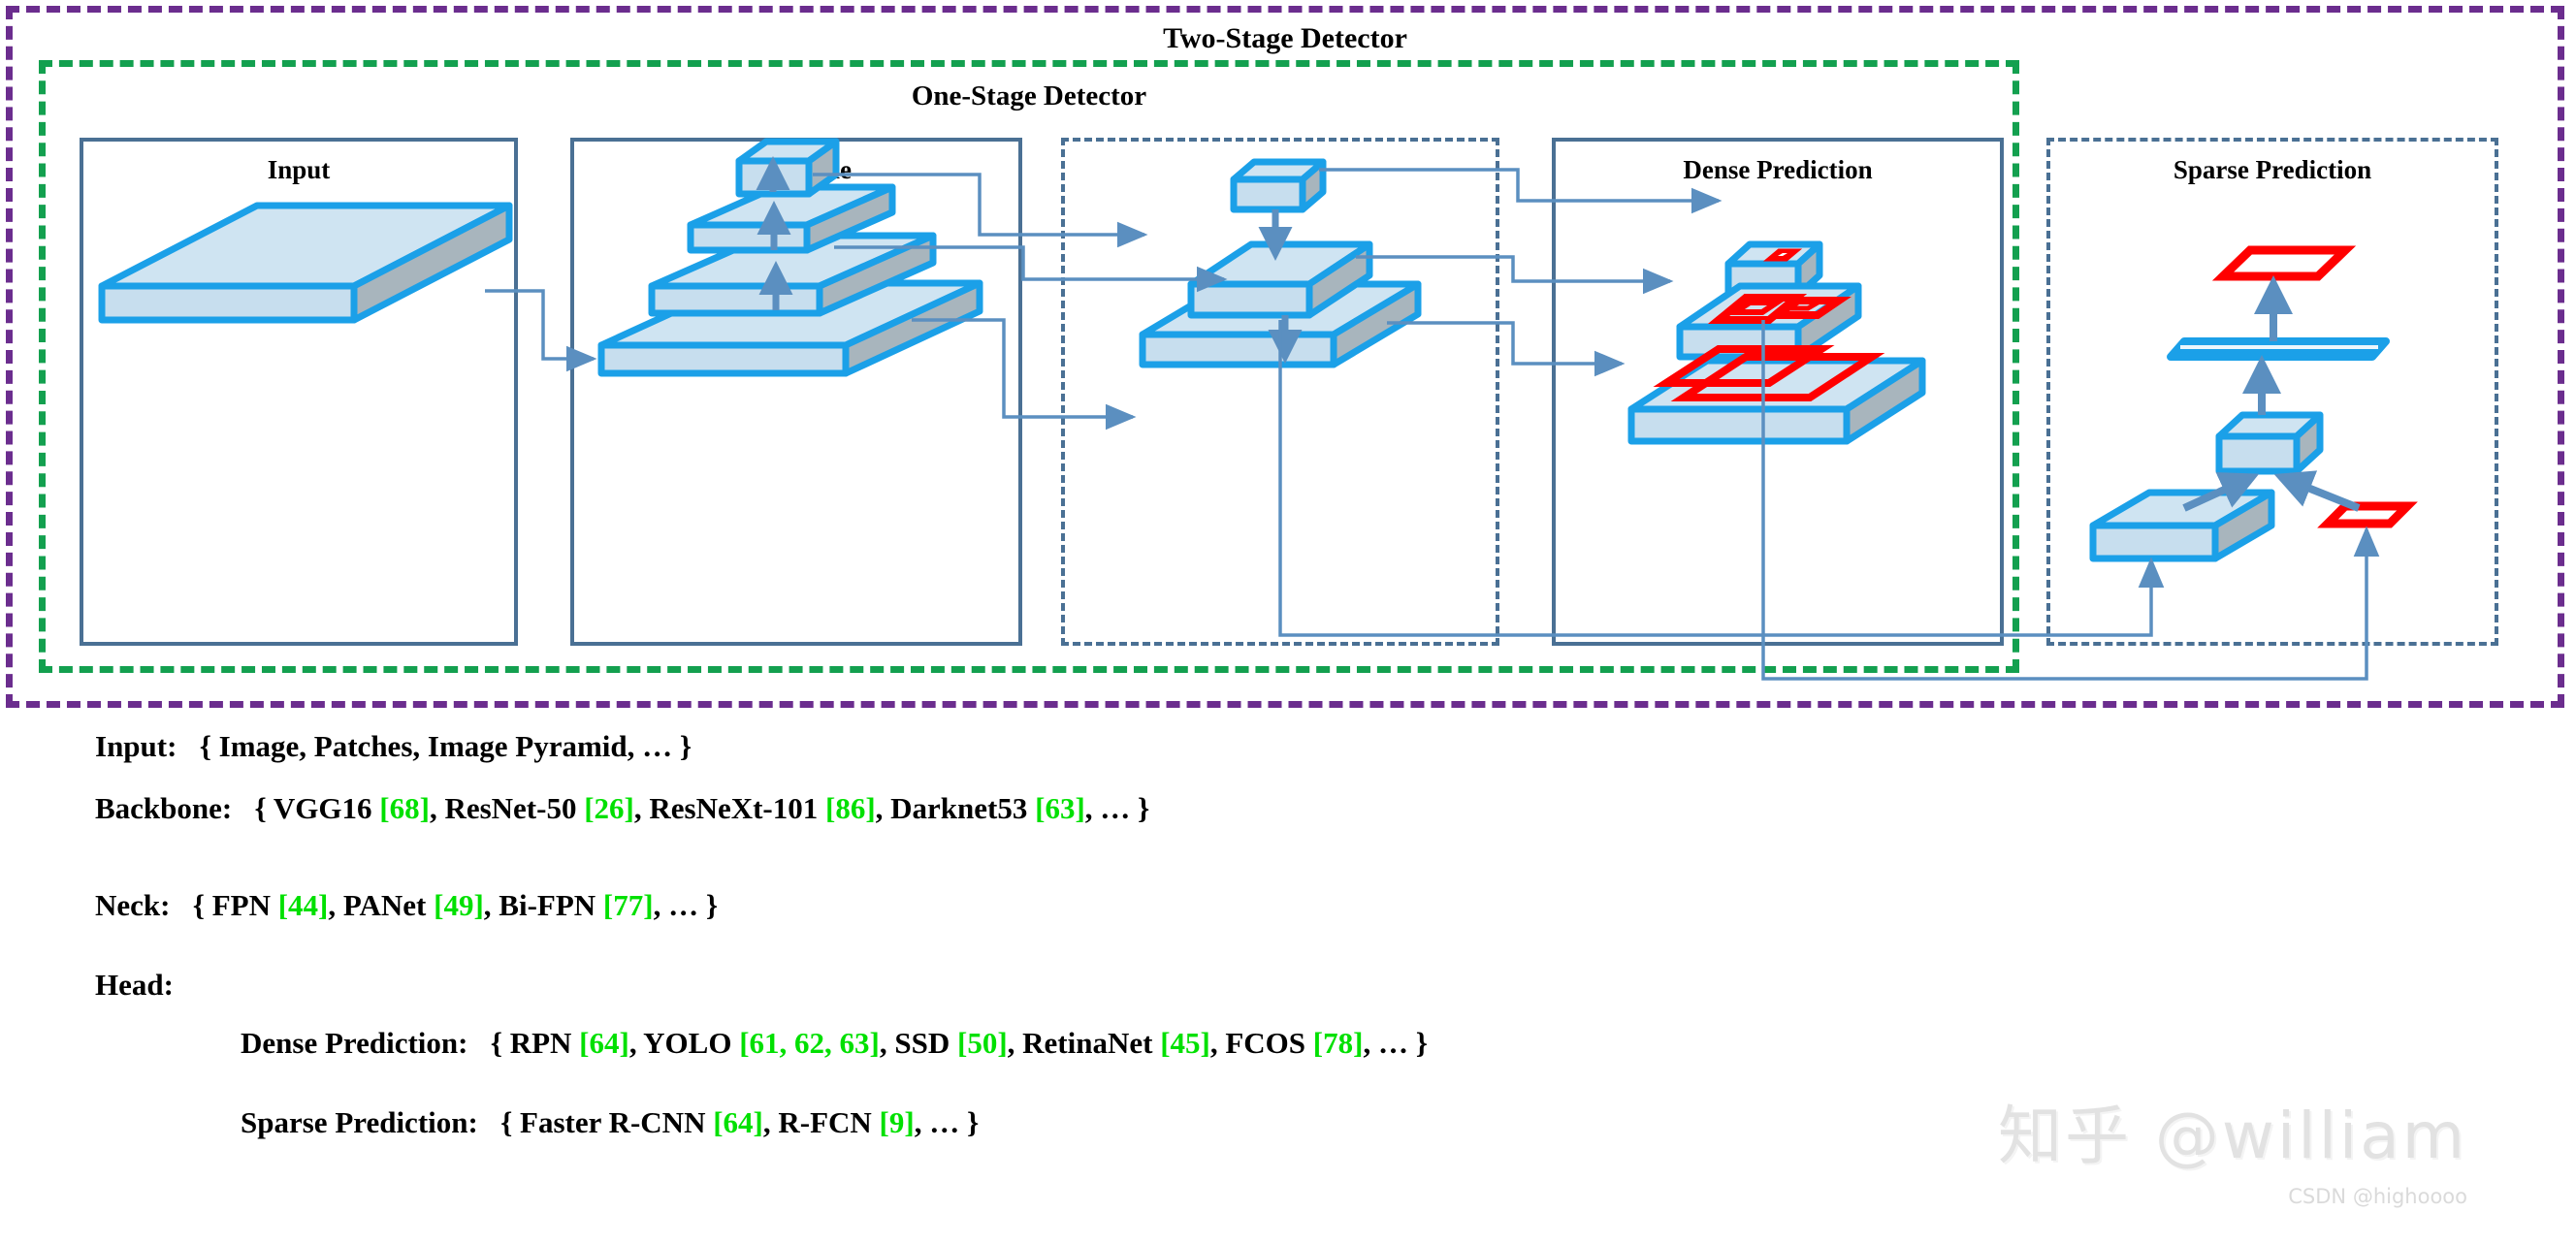 This screenshot has height=1244, width=2576. What do you see at coordinates (540, 1043) in the screenshot?
I see `legend-entry-name: RPN` at bounding box center [540, 1043].